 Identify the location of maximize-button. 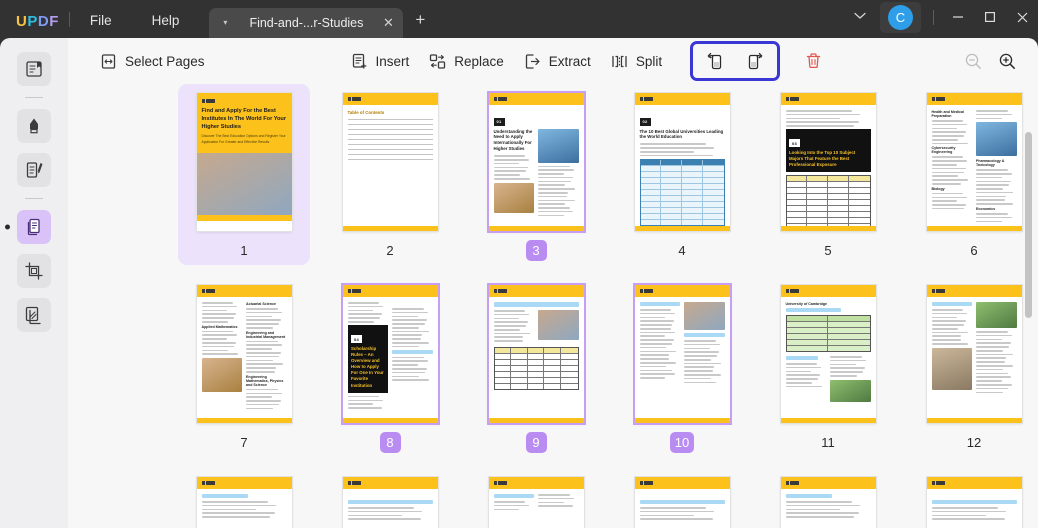
(990, 17).